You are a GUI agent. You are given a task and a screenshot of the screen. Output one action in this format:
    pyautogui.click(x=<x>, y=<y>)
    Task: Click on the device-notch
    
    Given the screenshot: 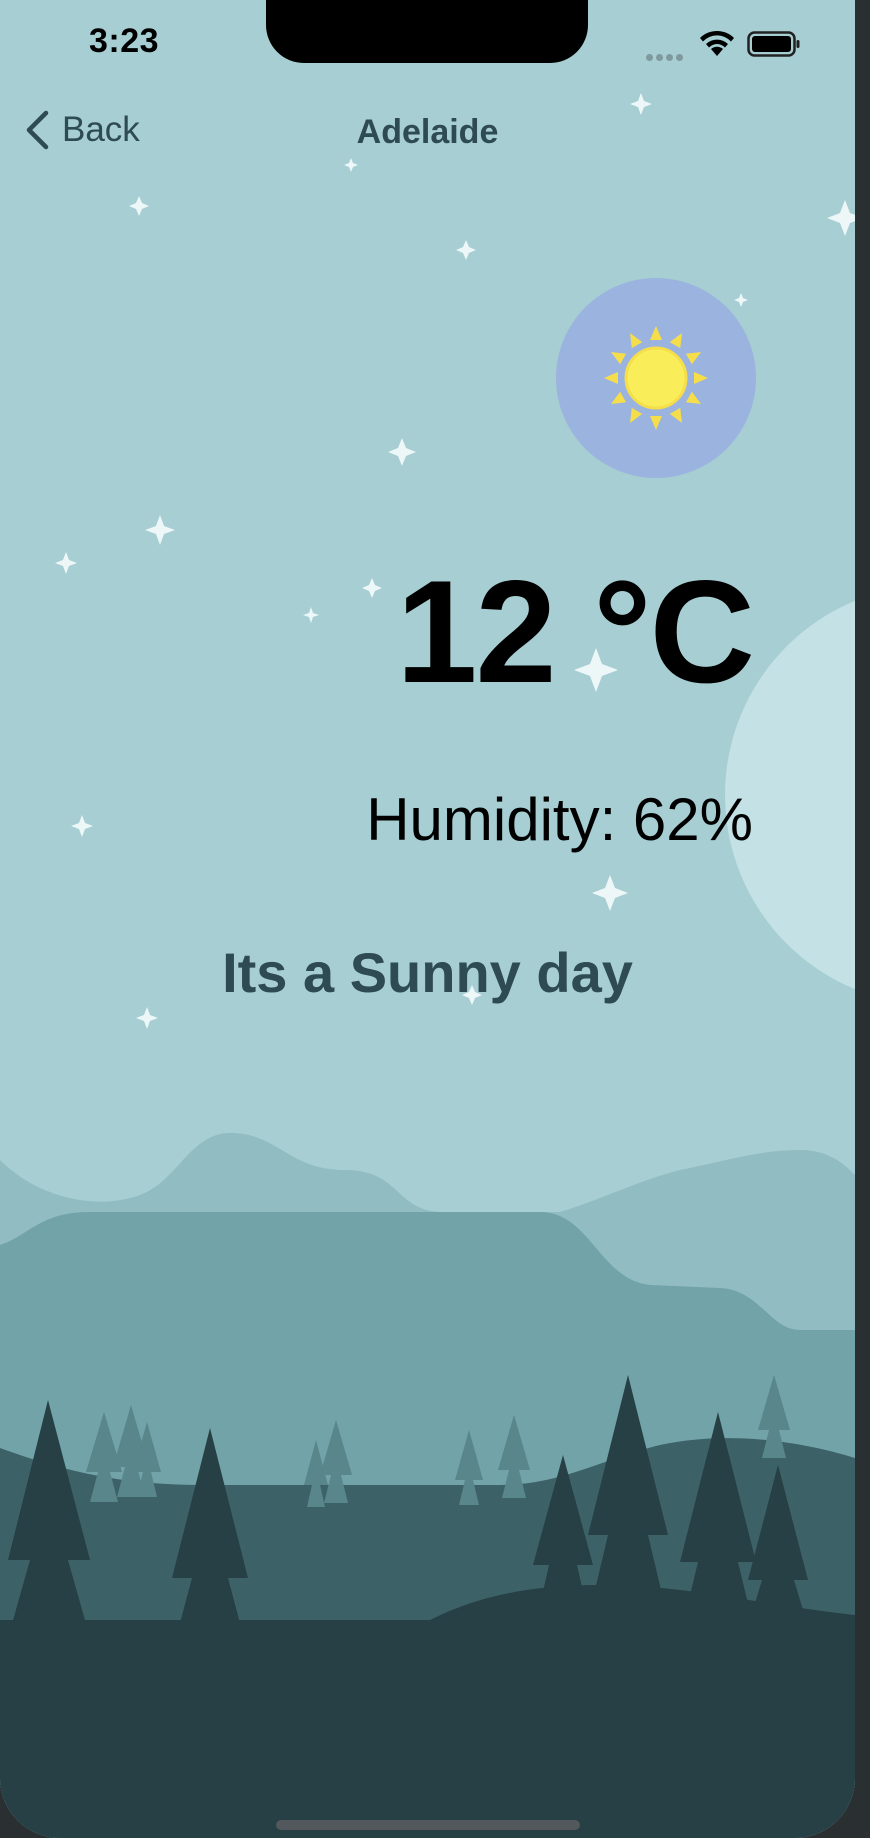 What is the action you would take?
    pyautogui.click(x=427, y=31)
    